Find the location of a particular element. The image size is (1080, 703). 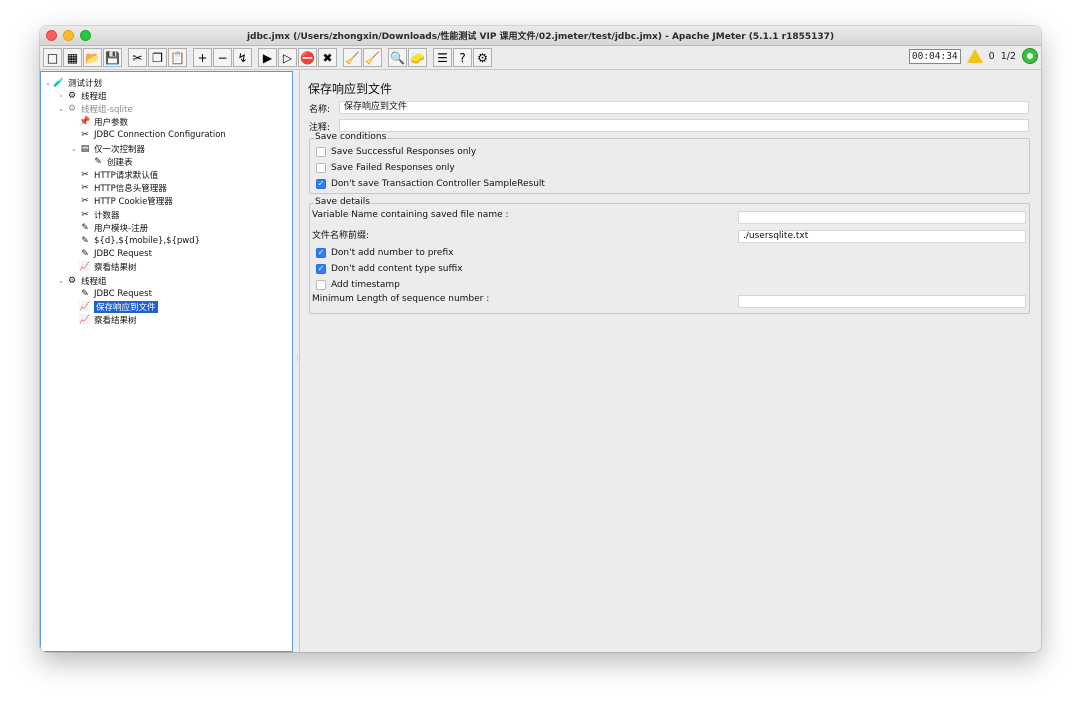

tree-node-label: HTTP Cookie管理器 is located at coordinates (133, 202).